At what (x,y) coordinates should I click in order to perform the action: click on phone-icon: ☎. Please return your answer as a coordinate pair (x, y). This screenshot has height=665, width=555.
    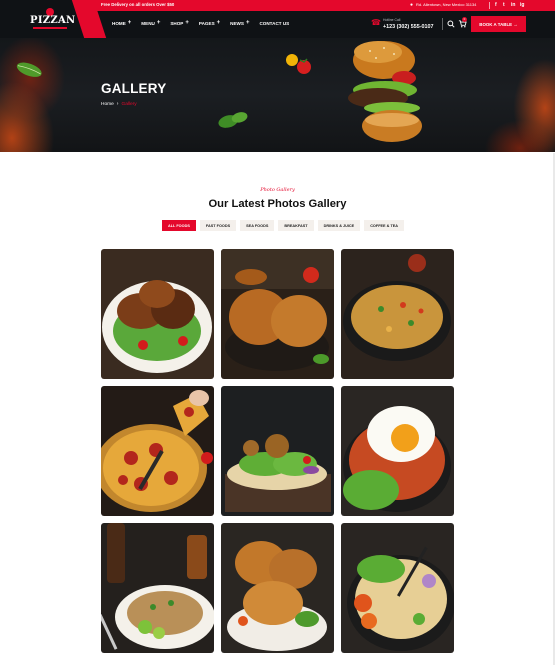
    Looking at the image, I should click on (376, 22).